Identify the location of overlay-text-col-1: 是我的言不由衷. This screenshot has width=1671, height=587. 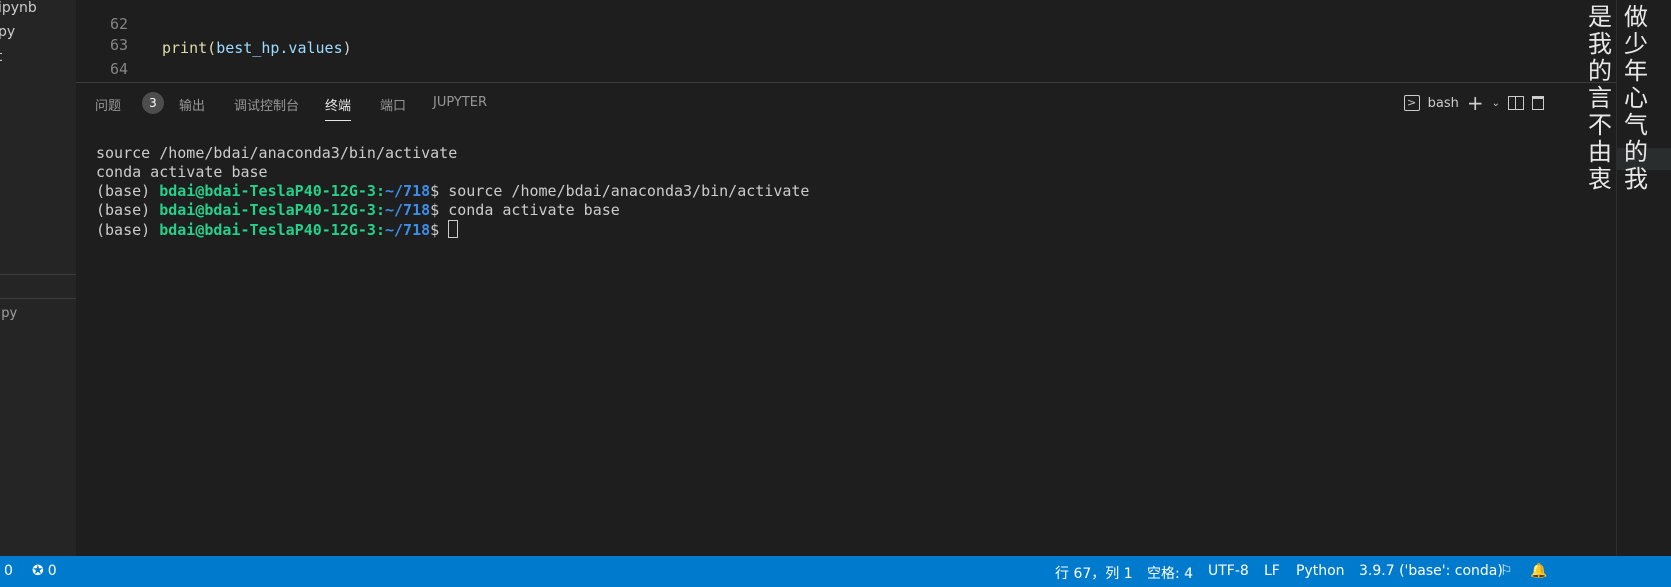
(1600, 98).